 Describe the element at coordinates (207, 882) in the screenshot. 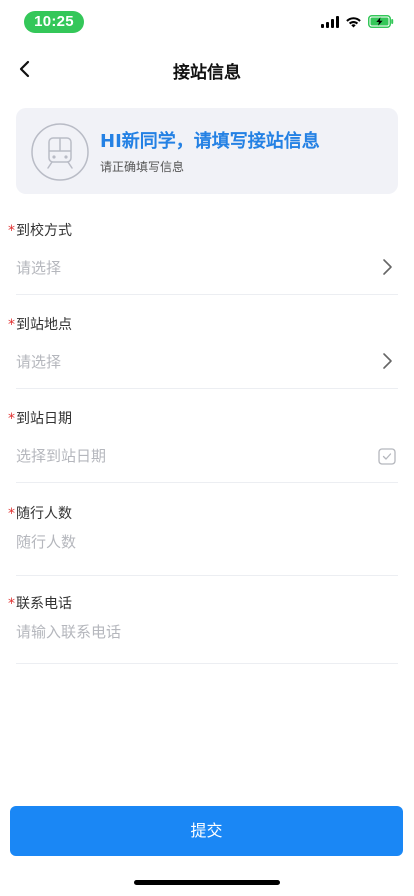

I see `home-indicator` at that location.